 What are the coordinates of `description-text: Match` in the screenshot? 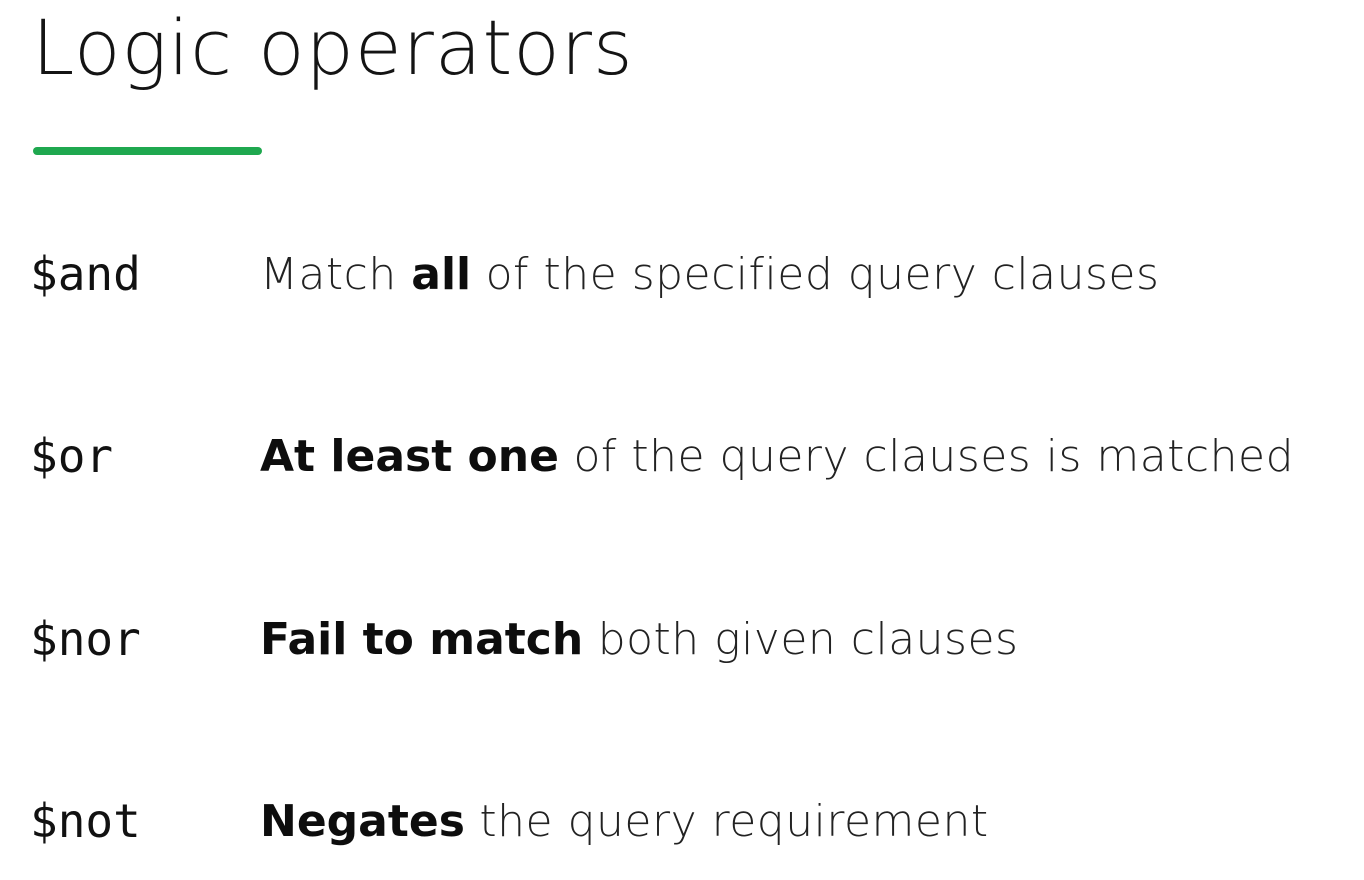 It's located at (336, 274).